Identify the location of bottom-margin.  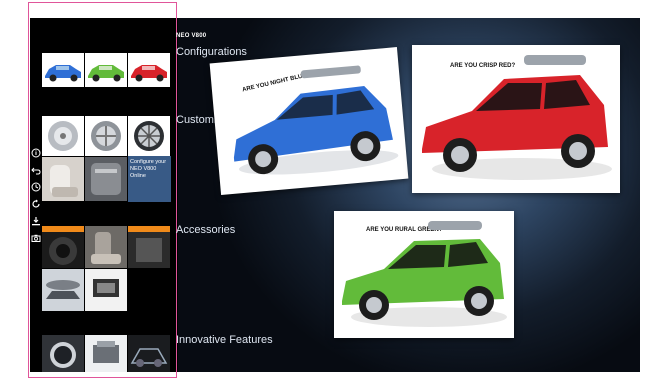
(327, 376).